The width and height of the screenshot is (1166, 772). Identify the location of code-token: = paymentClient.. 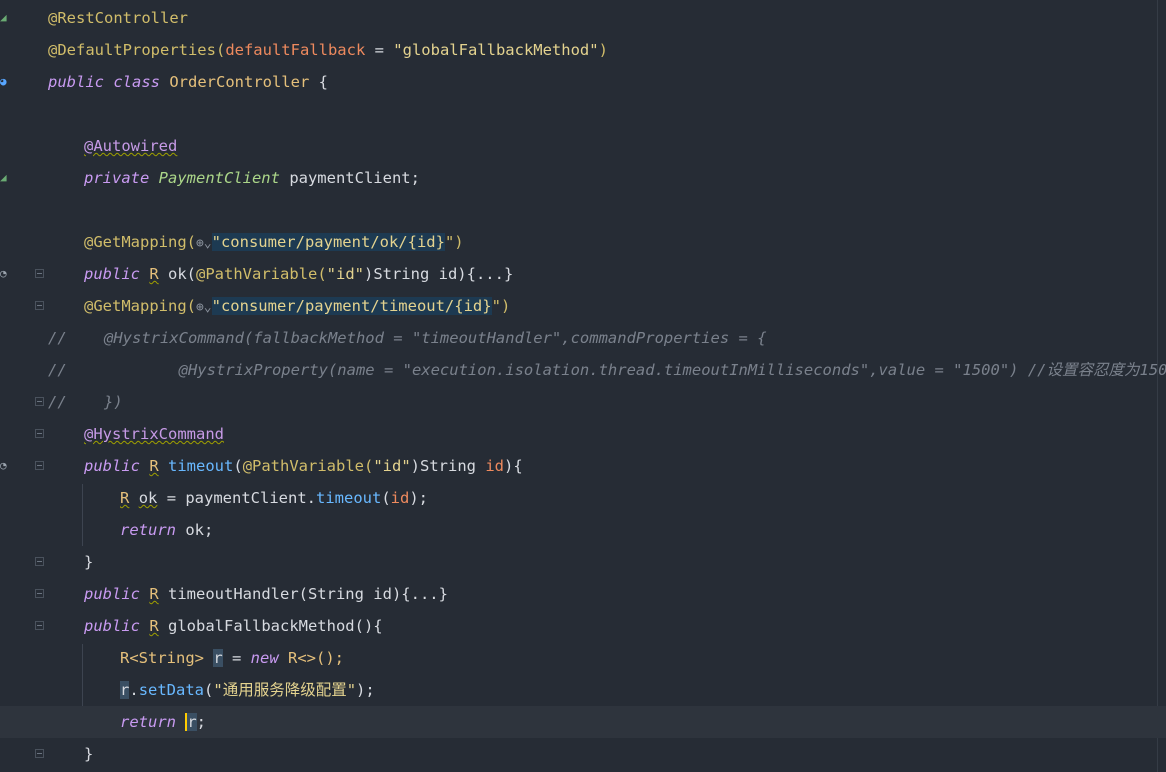
(236, 498).